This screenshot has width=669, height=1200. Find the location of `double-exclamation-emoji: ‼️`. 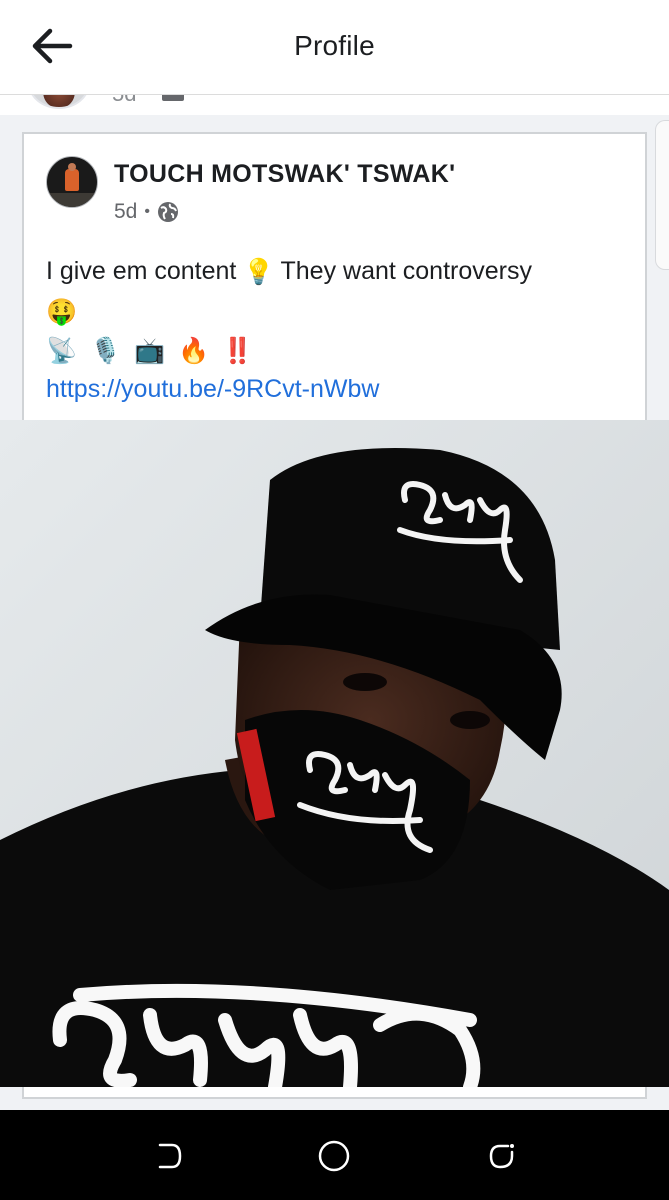

double-exclamation-emoji: ‼️ is located at coordinates (238, 351).